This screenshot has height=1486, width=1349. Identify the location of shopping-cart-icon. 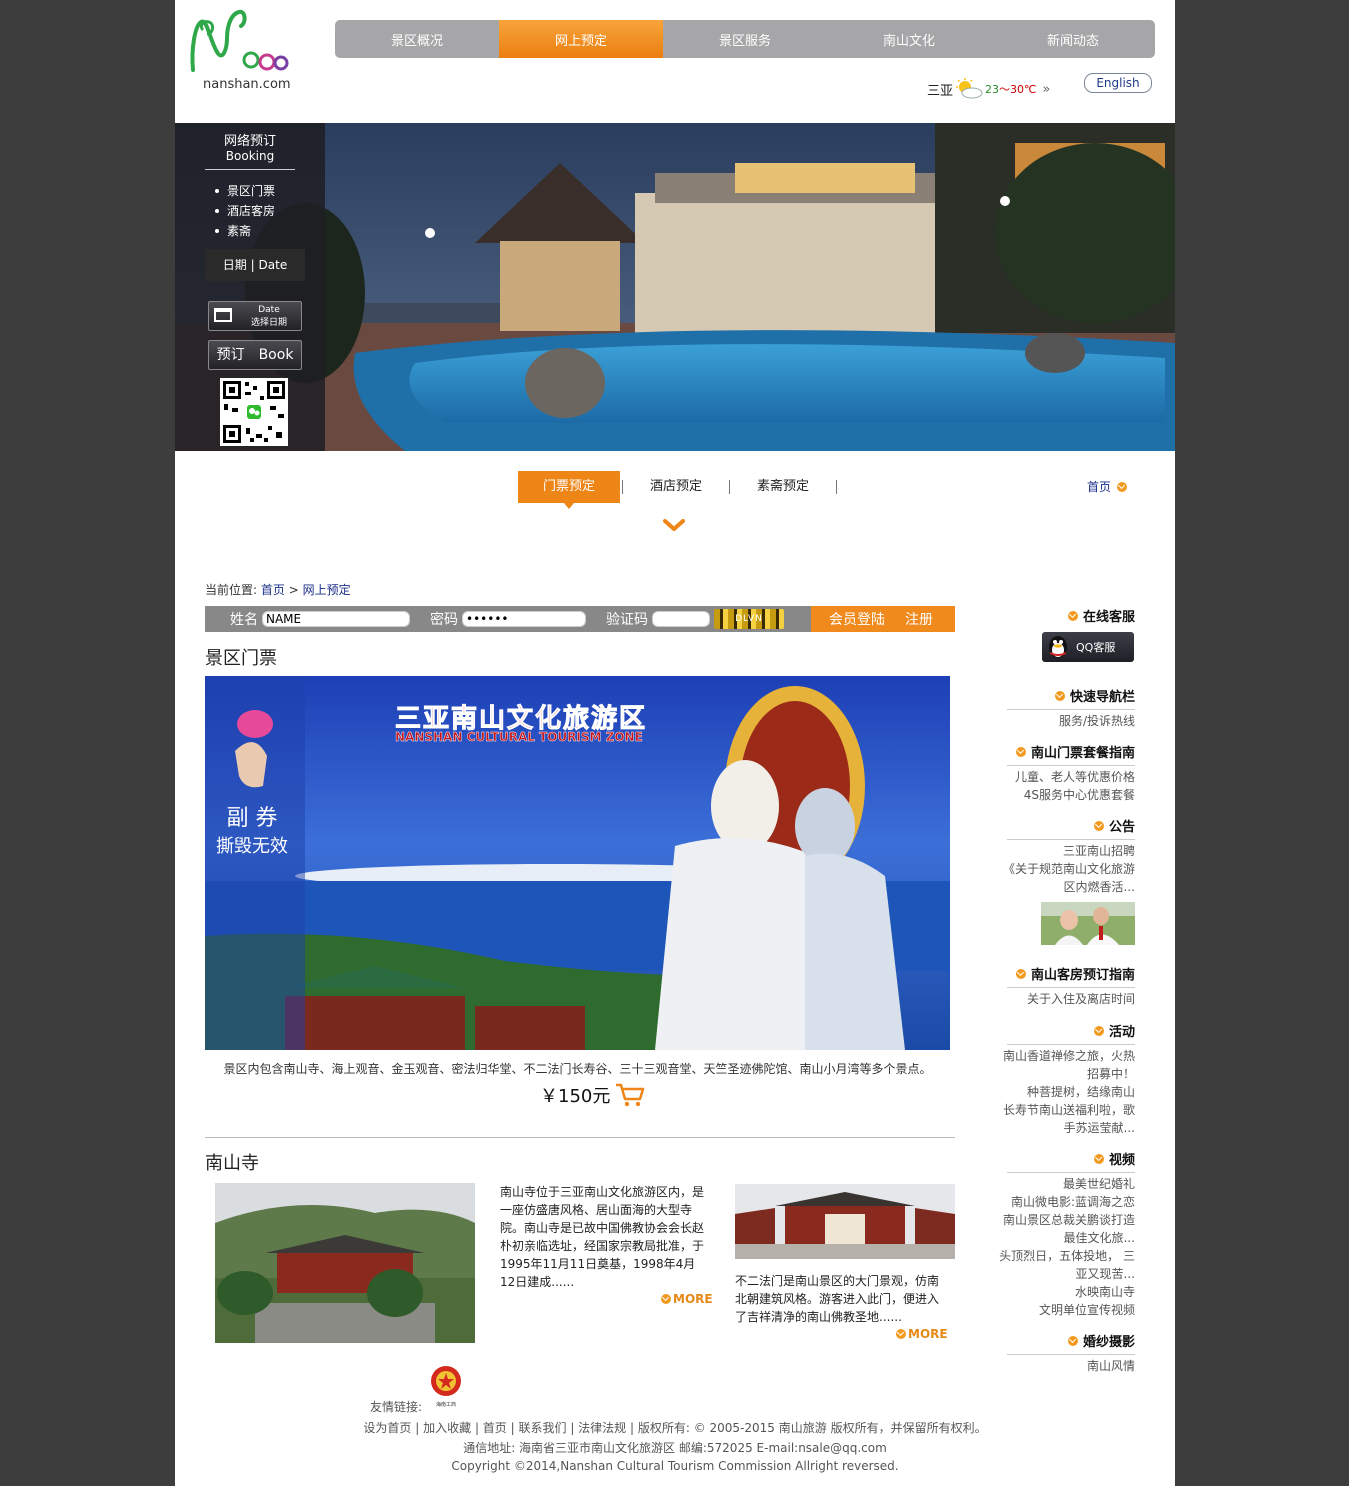
(630, 1095).